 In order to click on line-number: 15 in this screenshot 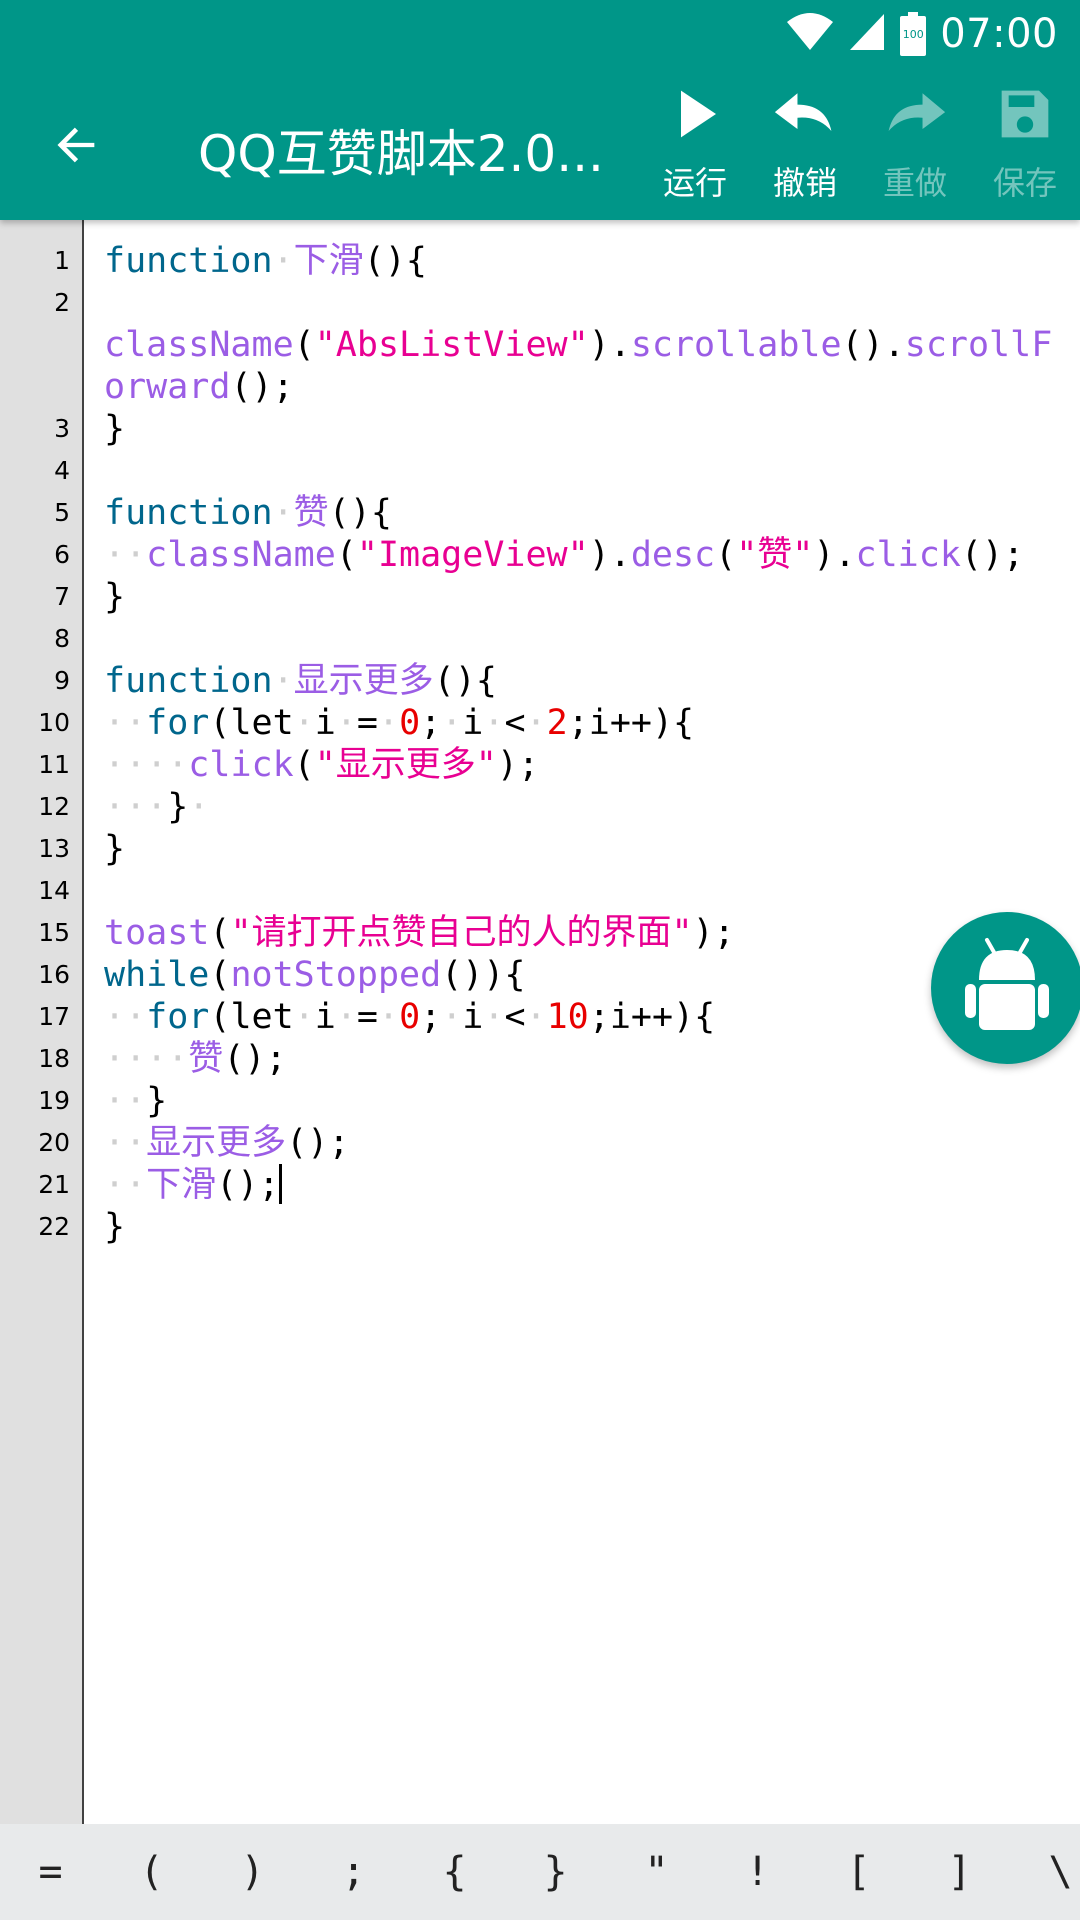, I will do `click(54, 932)`.